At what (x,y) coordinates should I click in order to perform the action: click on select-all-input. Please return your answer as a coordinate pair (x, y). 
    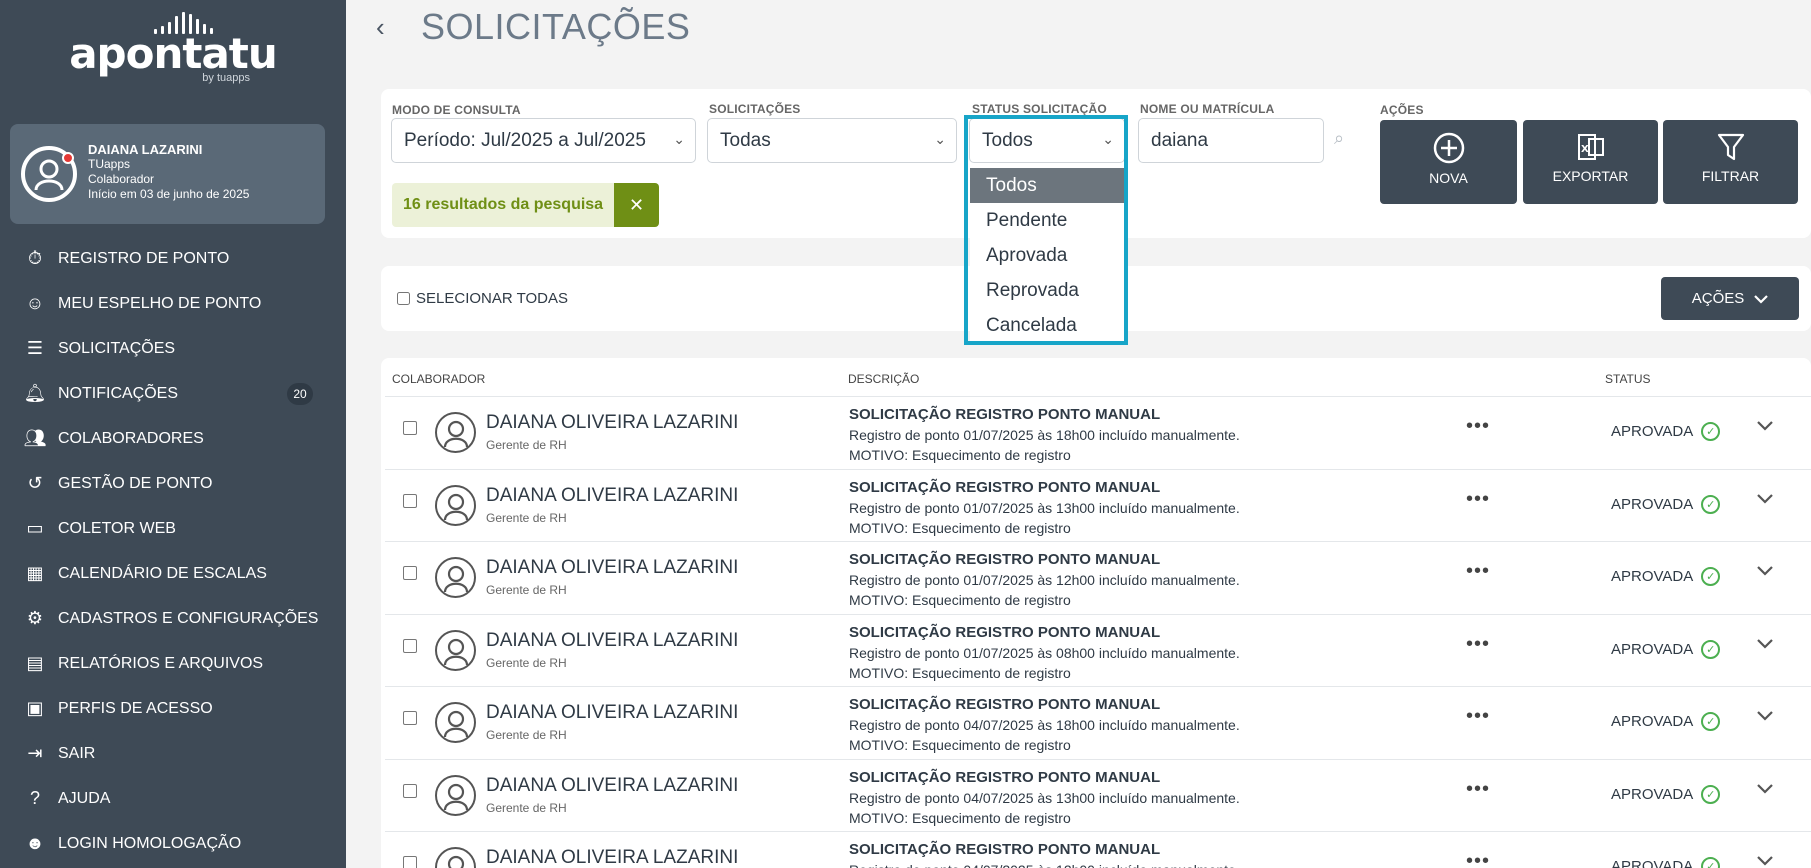
    Looking at the image, I should click on (403, 298).